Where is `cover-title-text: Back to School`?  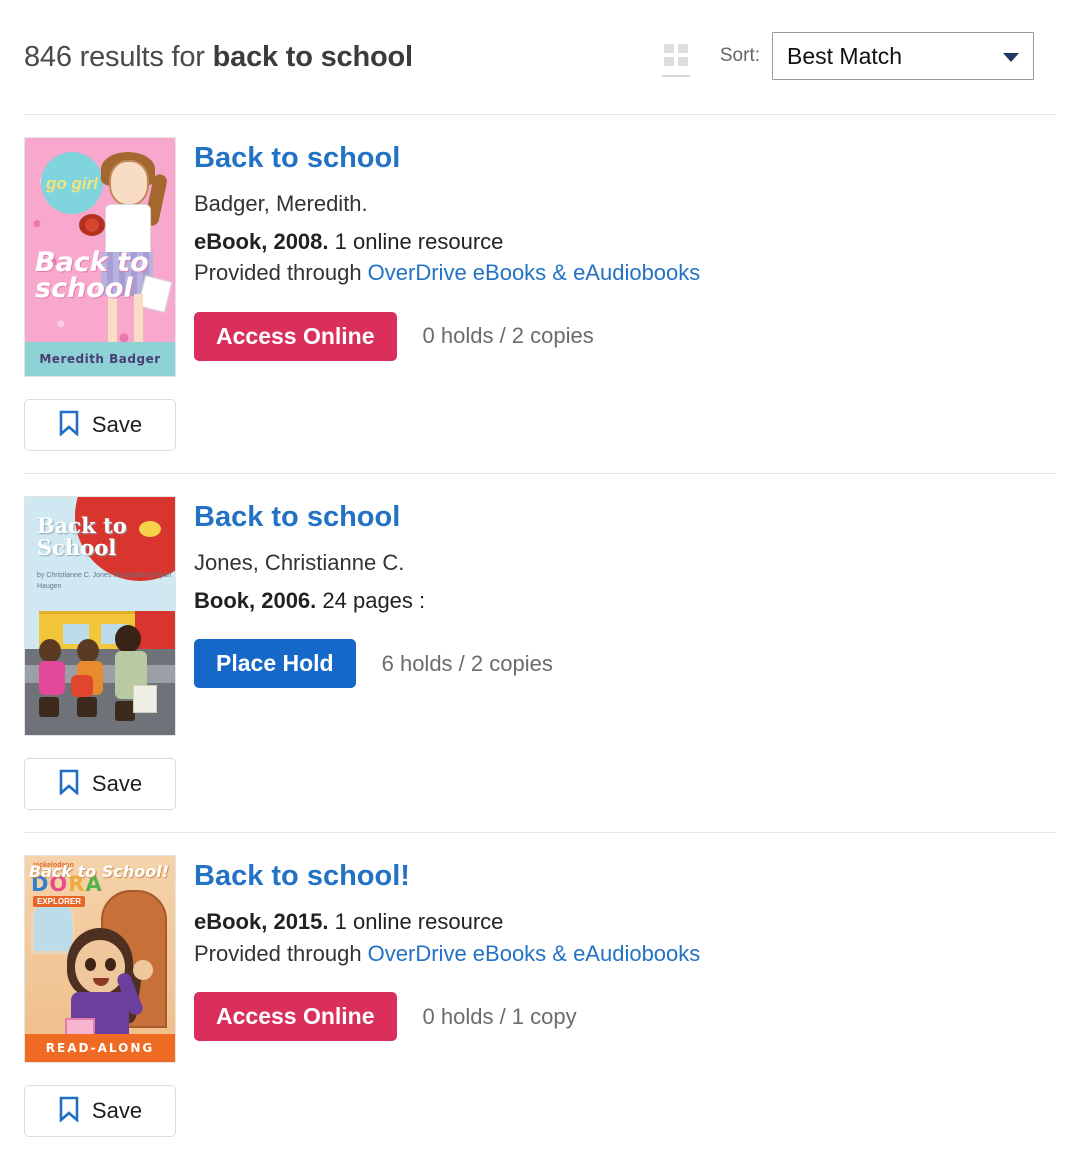 cover-title-text: Back to School is located at coordinates (82, 537).